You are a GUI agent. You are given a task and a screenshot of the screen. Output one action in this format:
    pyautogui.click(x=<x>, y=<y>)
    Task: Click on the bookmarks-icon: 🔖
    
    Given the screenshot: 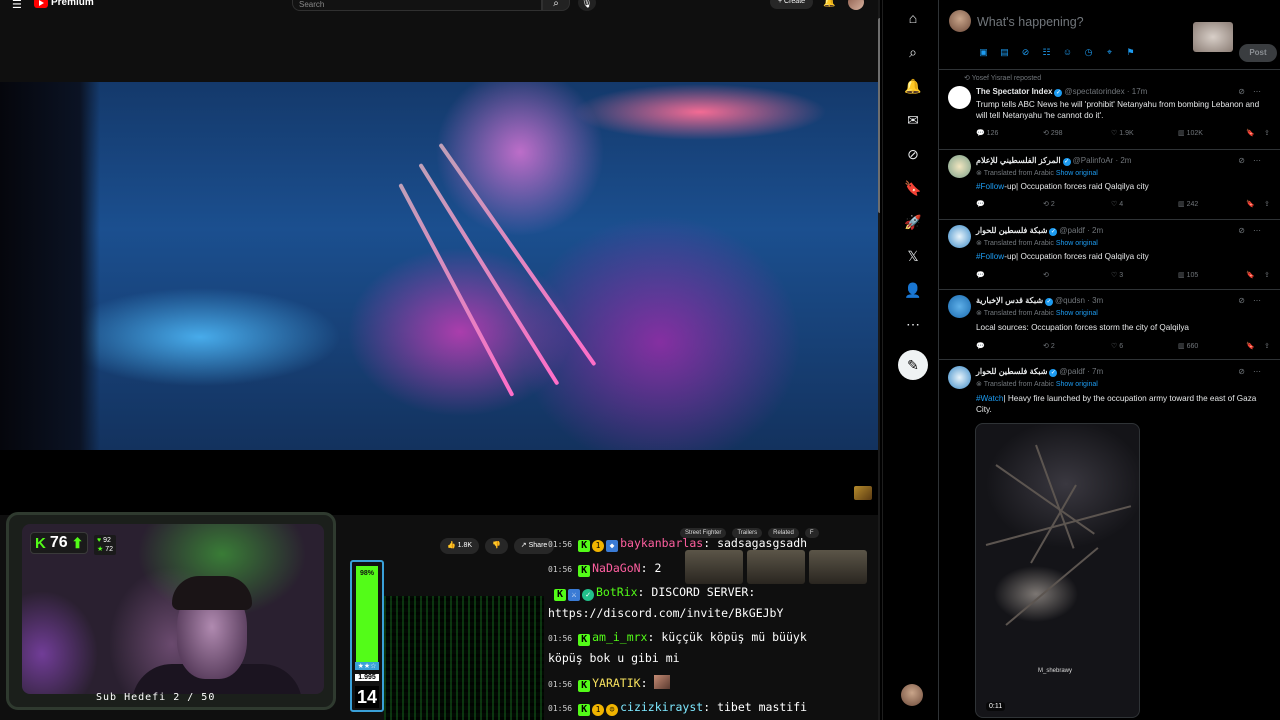 What is the action you would take?
    pyautogui.click(x=913, y=188)
    